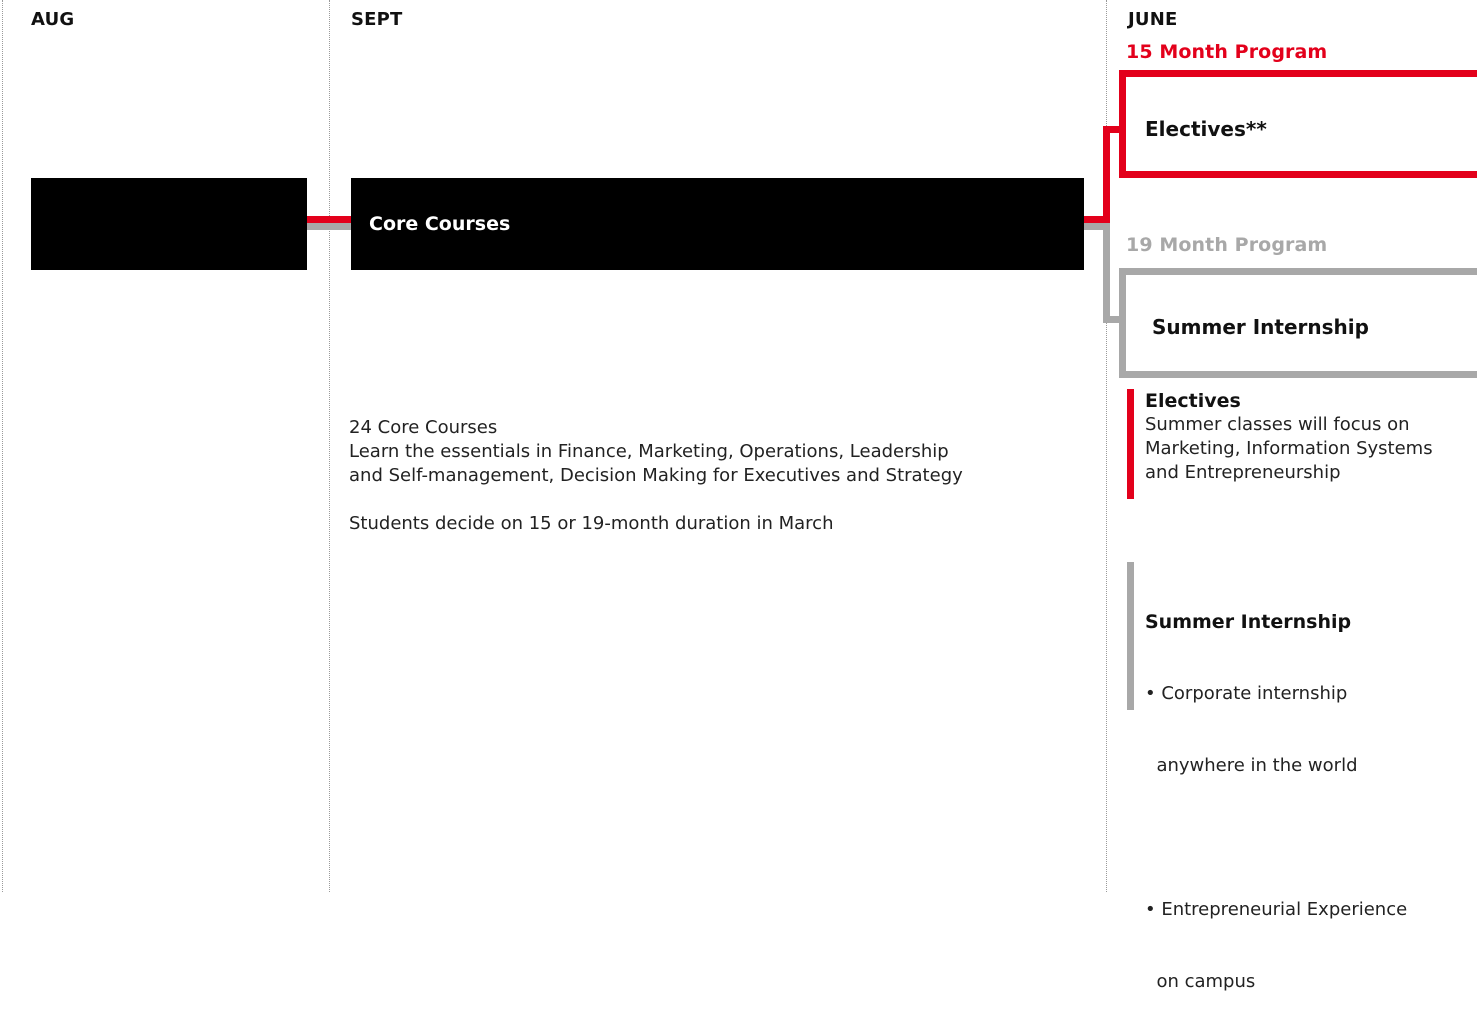 The image size is (1477, 1018). Describe the element at coordinates (329, 219) in the screenshot. I see `connector-red-aug-sept` at that location.